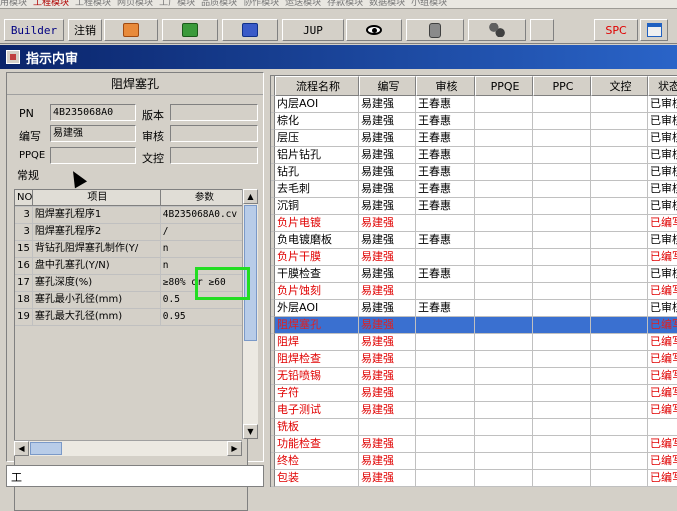 The width and height of the screenshot is (677, 511). I want to click on parameter-row: 15 背钻孔阻焊塞孔制作(Y/n, so click(131, 249).